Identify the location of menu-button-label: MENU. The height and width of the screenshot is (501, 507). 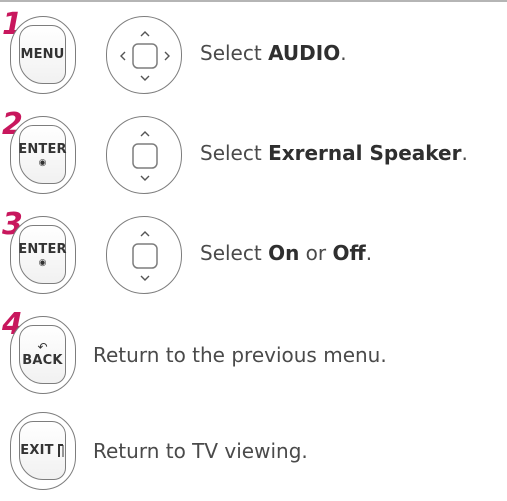
(42, 54).